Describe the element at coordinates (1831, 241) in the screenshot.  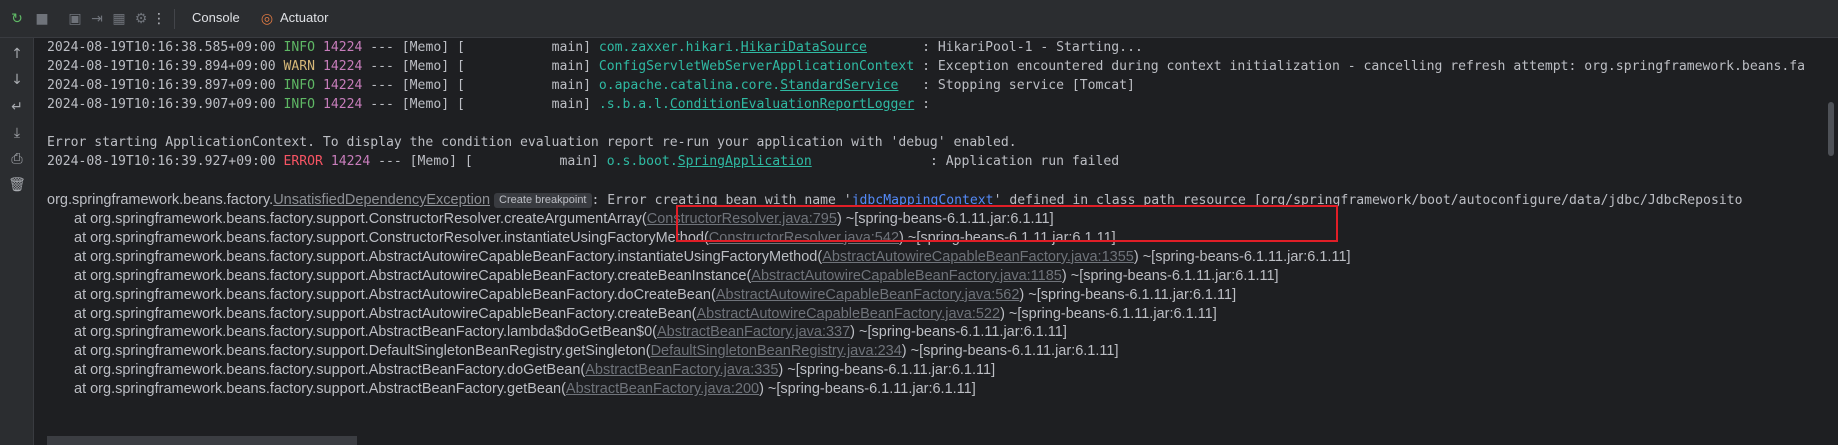
I see `vertical-scrollbar` at that location.